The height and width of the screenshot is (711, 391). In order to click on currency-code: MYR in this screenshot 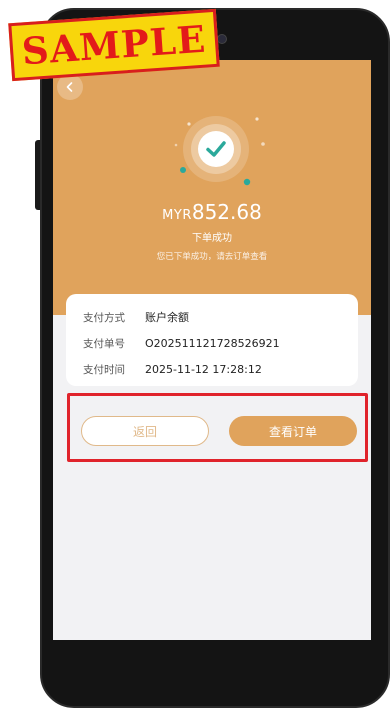, I will do `click(177, 215)`.